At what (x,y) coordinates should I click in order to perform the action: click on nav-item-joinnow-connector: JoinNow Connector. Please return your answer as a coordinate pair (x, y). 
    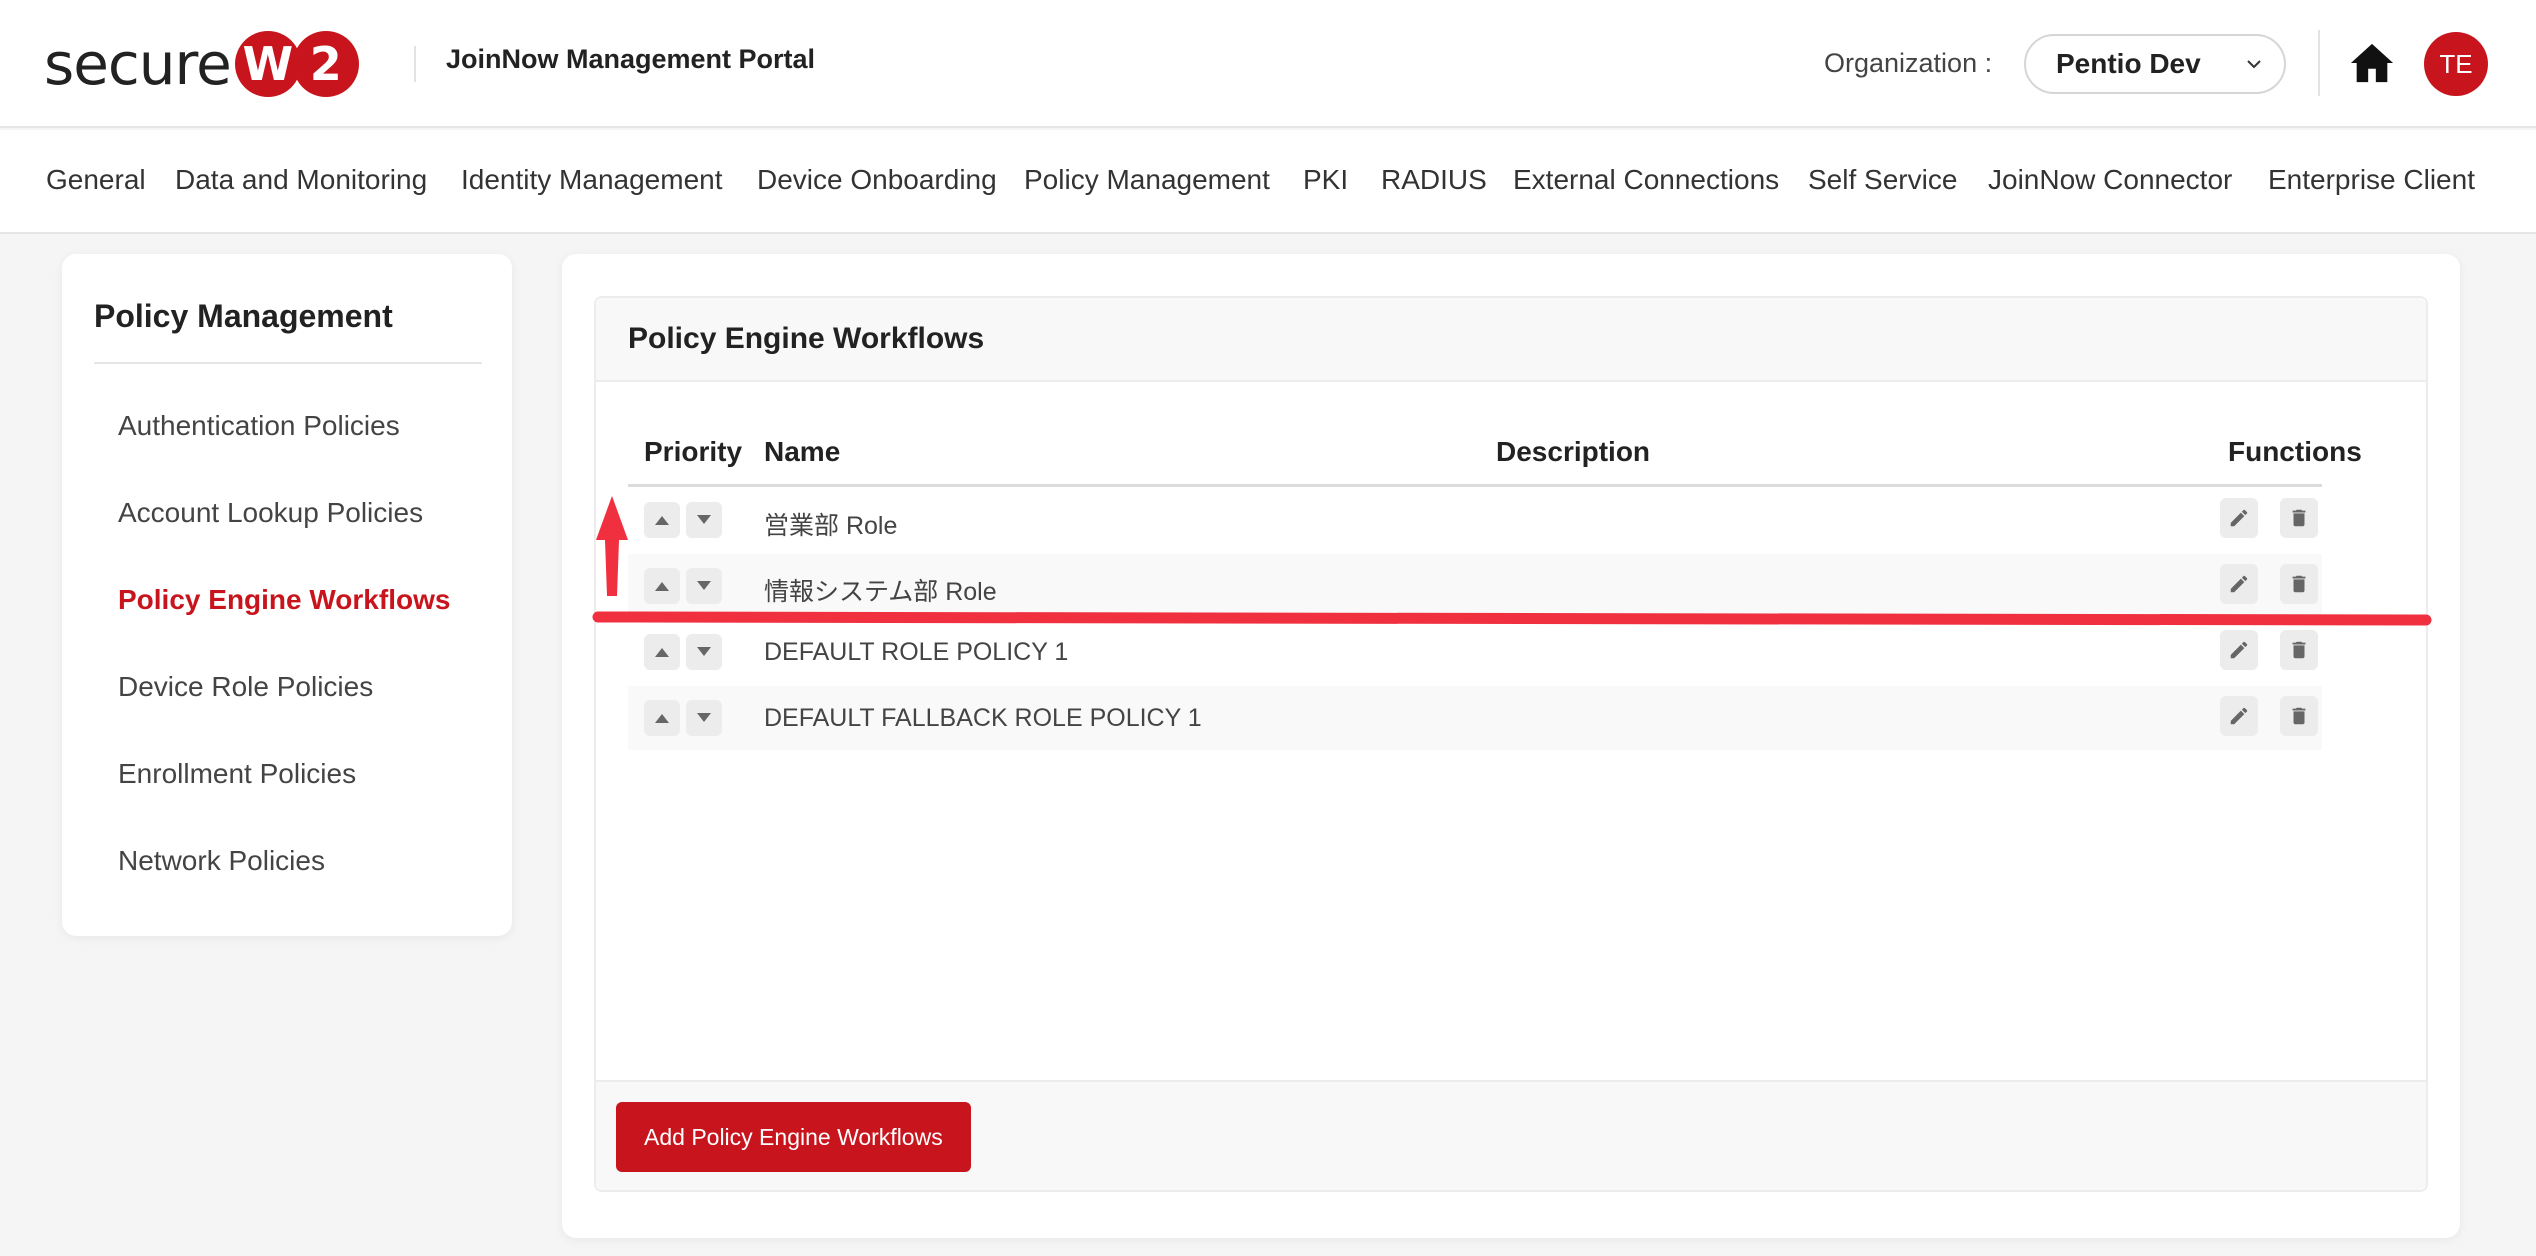
    Looking at the image, I should click on (2110, 180).